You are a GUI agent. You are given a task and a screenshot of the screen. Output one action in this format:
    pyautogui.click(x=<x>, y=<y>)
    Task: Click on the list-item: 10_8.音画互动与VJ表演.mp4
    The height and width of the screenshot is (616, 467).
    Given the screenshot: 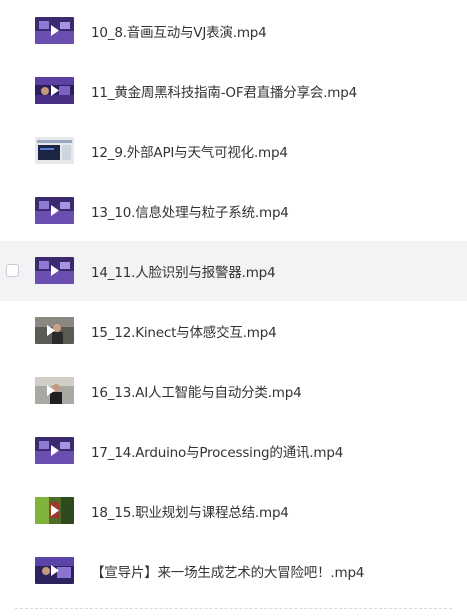 What is the action you would take?
    pyautogui.click(x=233, y=30)
    